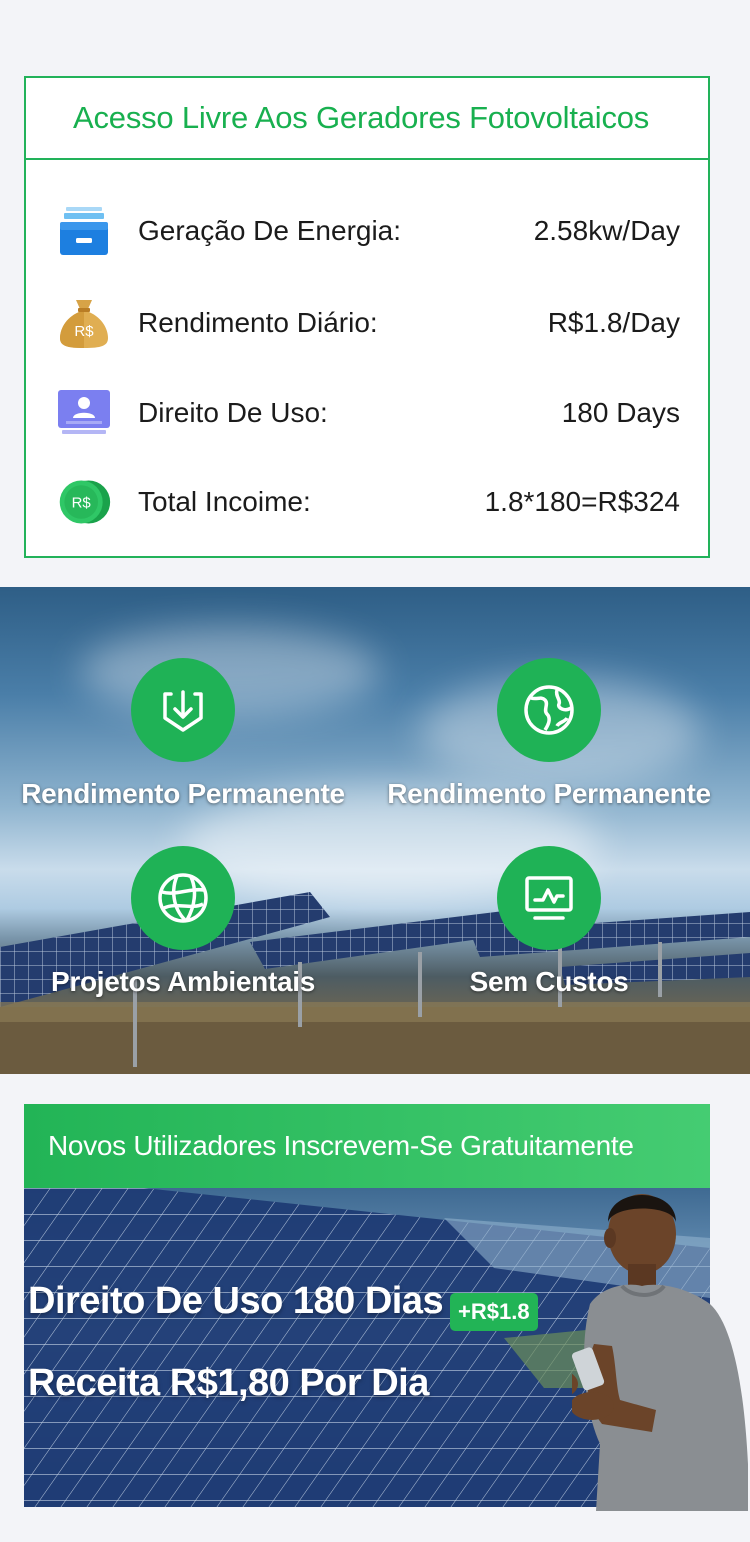 The width and height of the screenshot is (750, 1542). Describe the element at coordinates (183, 981) in the screenshot. I see `feature-label: Projetos Ambientais` at that location.